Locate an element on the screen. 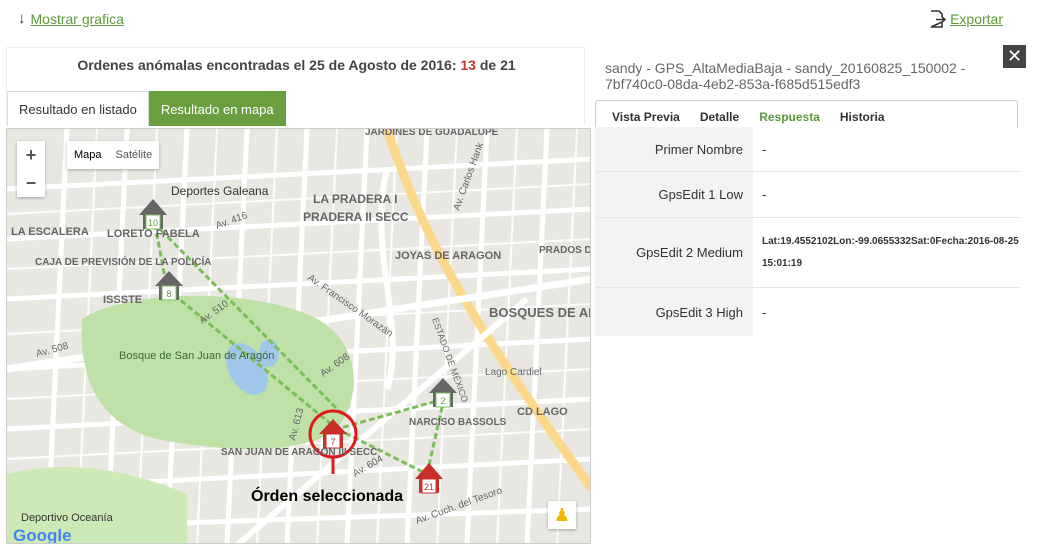  table-row: GpsEdit 3 High - is located at coordinates (807, 312).